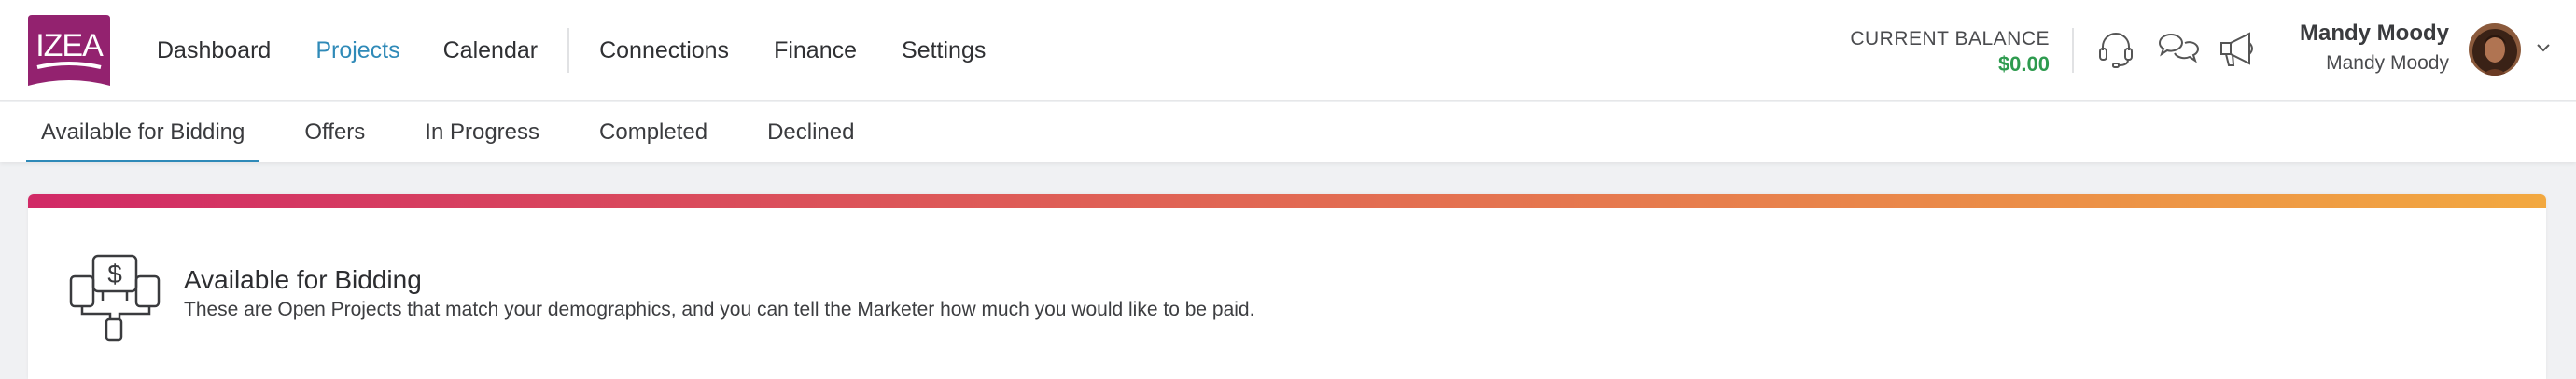 The image size is (2576, 379). Describe the element at coordinates (69, 46) in the screenshot. I see `svg-text: IZEA` at that location.